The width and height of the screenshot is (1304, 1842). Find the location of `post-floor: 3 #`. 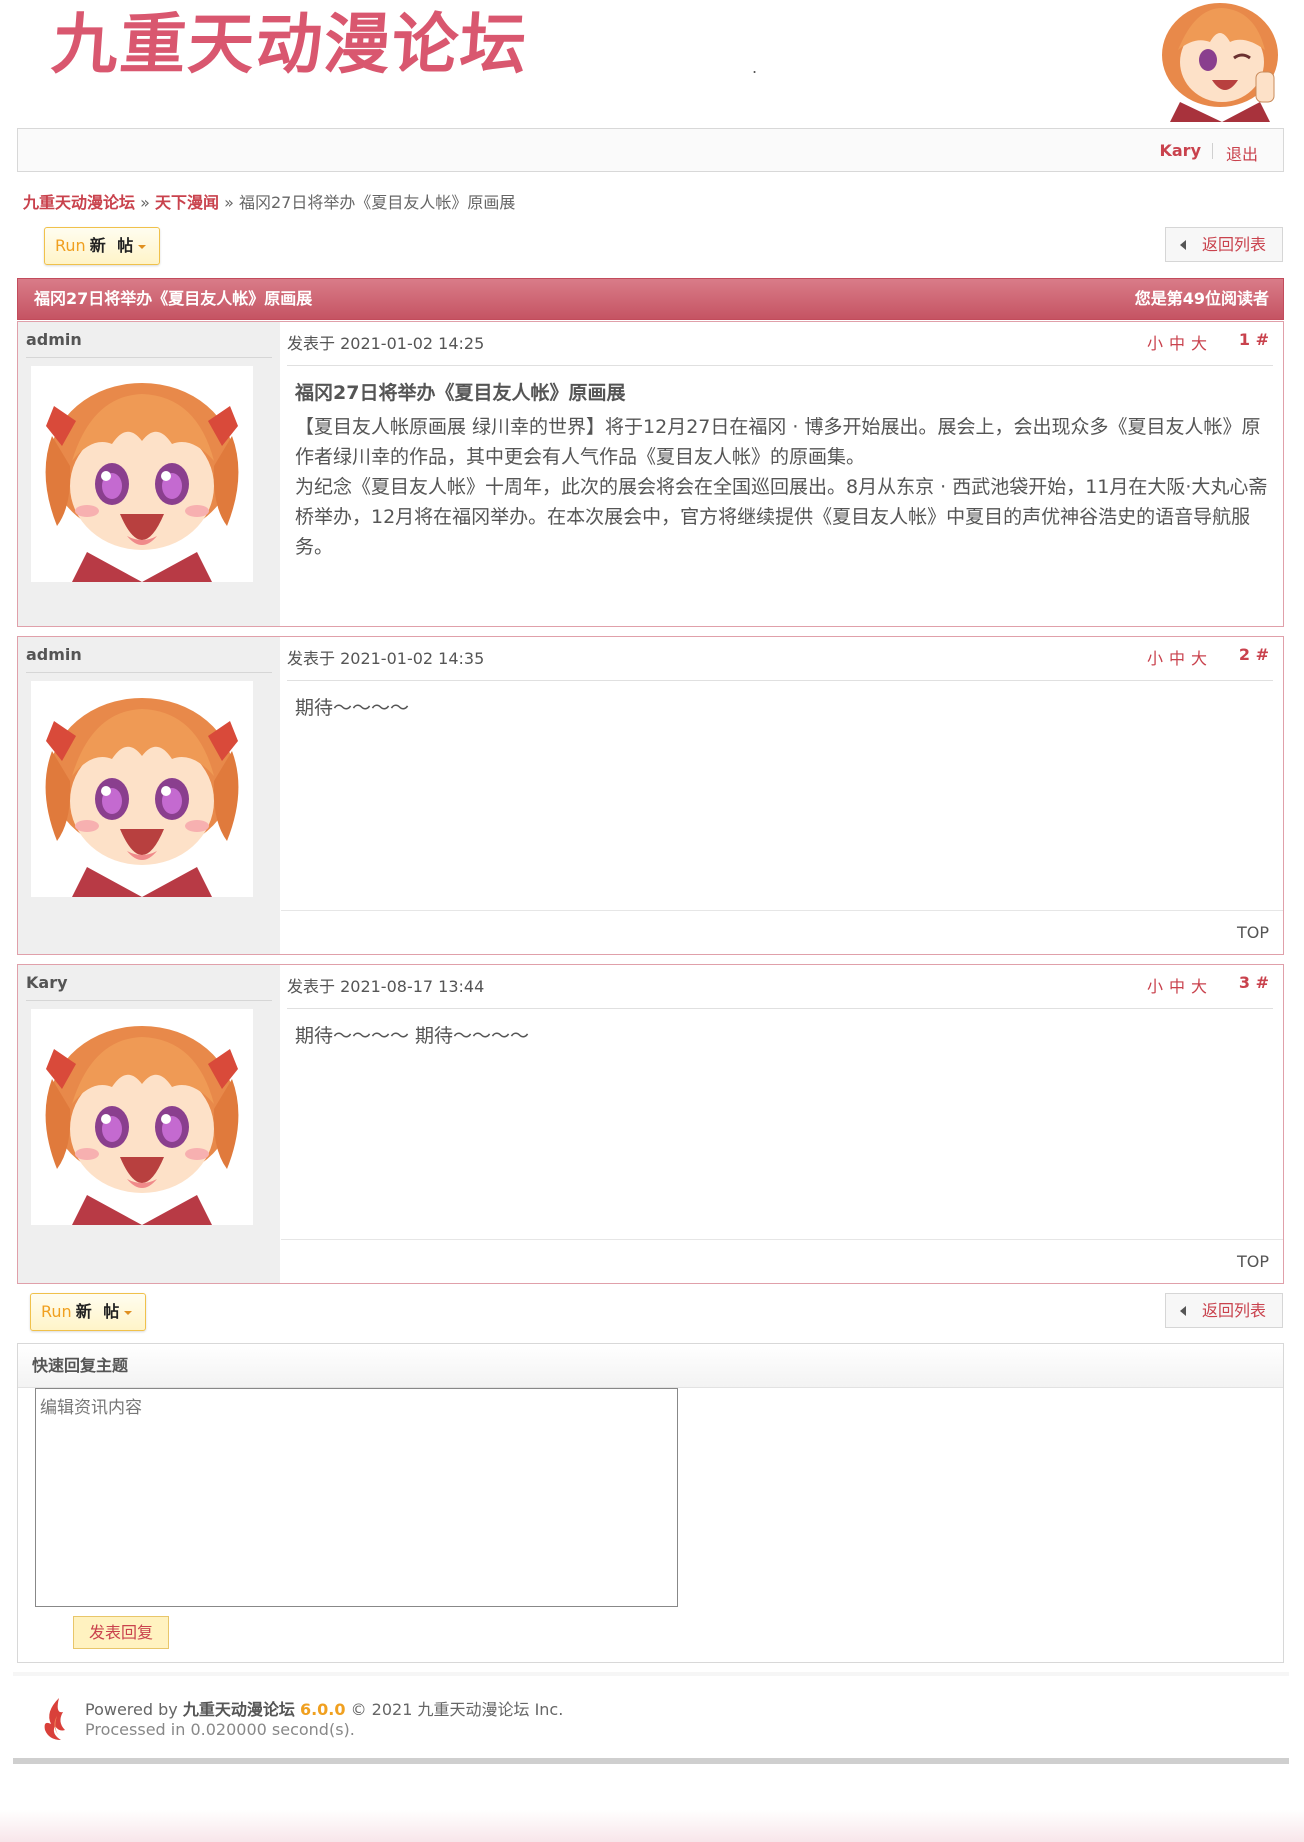

post-floor: 3 # is located at coordinates (1253, 982).